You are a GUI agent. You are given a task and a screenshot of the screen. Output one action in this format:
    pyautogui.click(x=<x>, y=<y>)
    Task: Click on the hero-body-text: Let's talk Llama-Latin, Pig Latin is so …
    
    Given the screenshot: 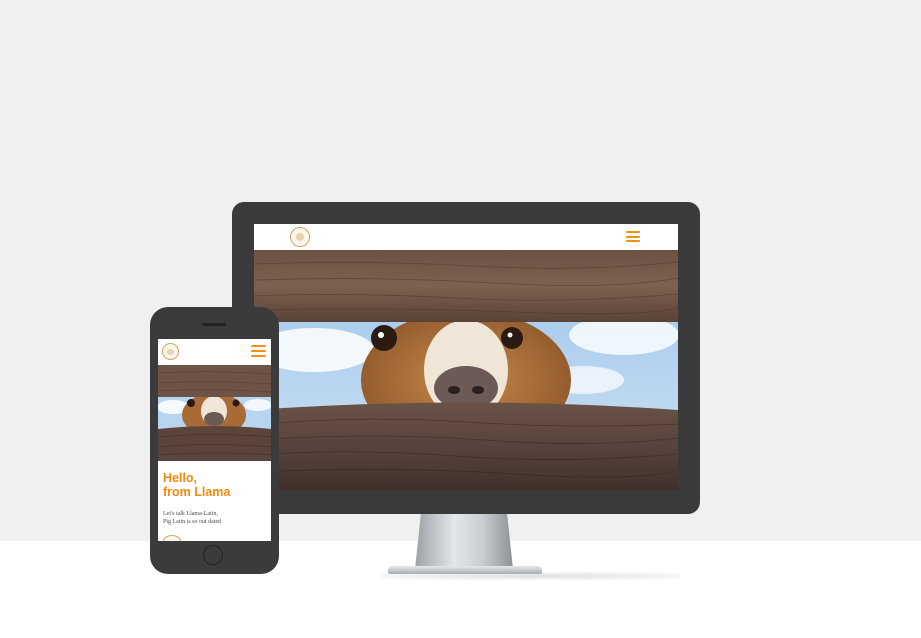 What is the action you would take?
    pyautogui.click(x=192, y=518)
    